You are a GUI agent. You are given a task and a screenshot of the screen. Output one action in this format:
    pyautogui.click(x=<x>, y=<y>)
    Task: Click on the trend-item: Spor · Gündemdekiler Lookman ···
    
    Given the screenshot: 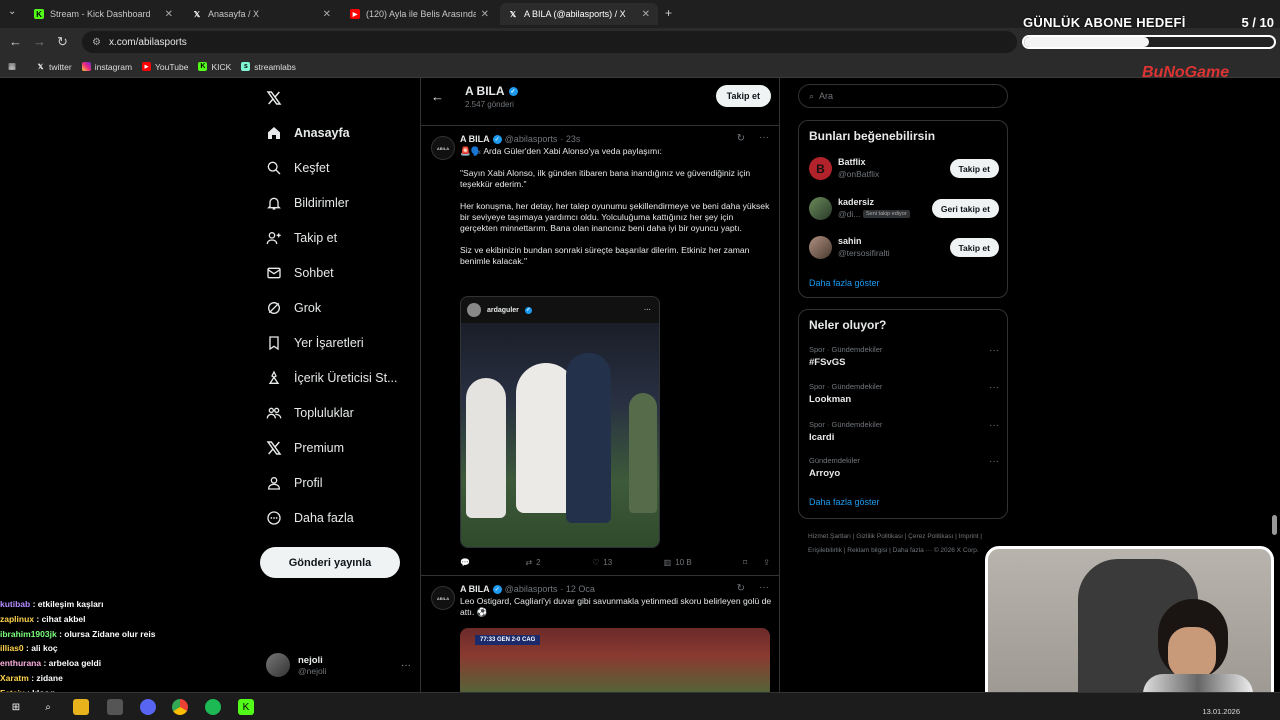 What is the action you would take?
    pyautogui.click(x=904, y=393)
    